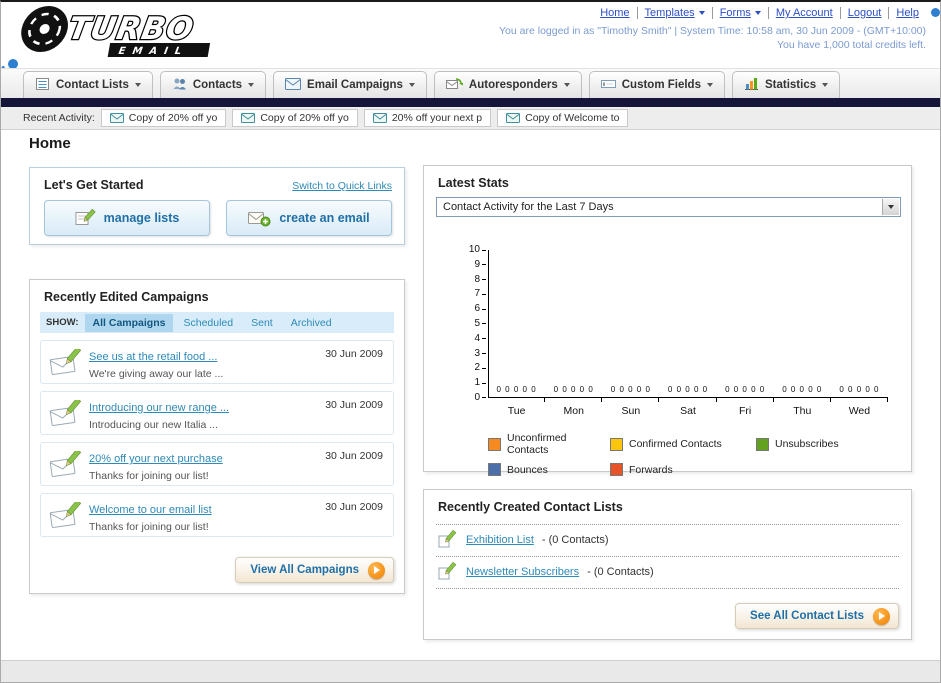  I want to click on campaign-link: 20% off your next purchase, so click(156, 459).